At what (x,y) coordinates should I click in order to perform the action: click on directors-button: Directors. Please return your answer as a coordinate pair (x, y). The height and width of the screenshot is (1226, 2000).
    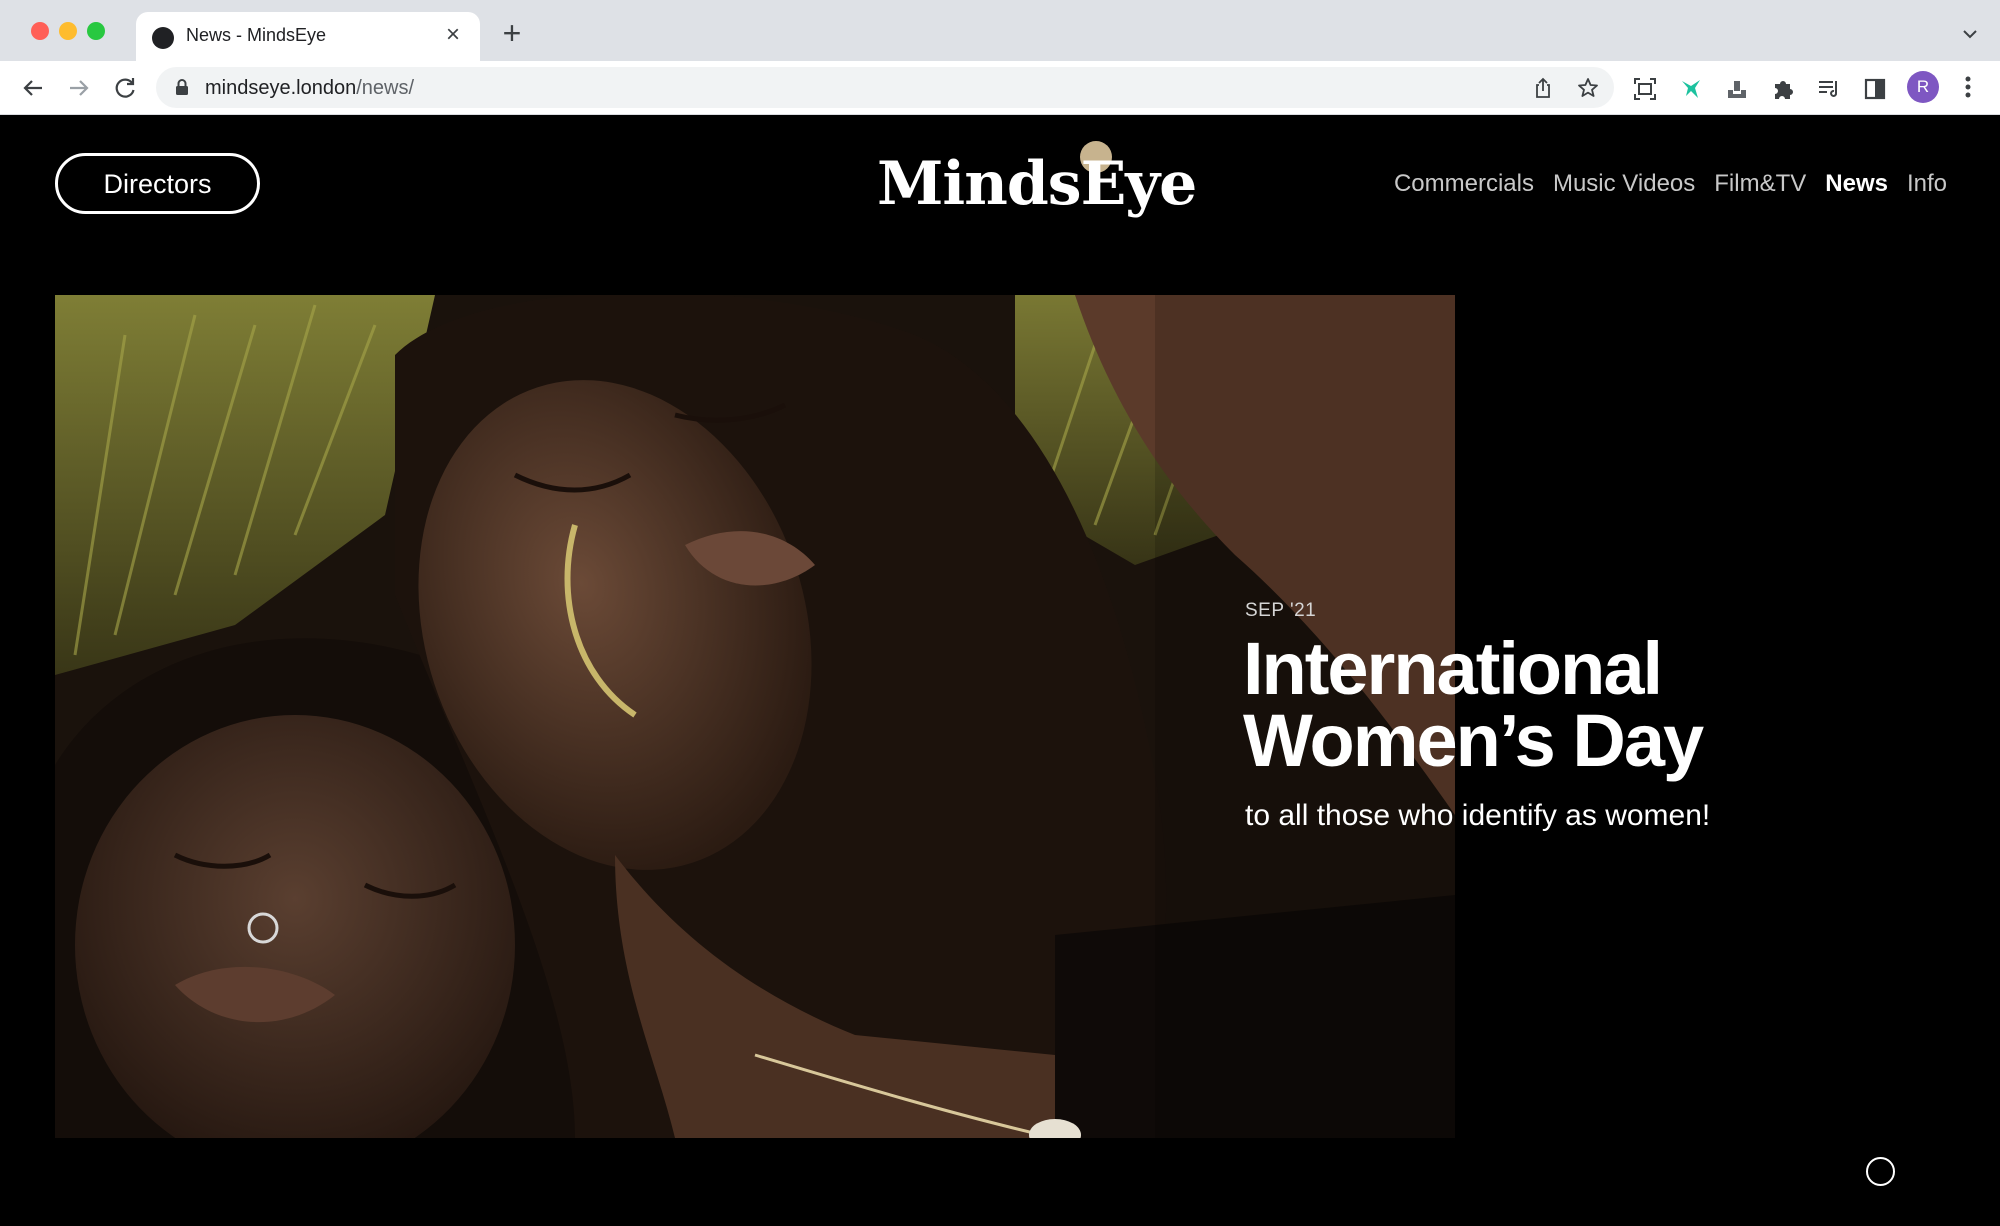
    Looking at the image, I should click on (157, 183).